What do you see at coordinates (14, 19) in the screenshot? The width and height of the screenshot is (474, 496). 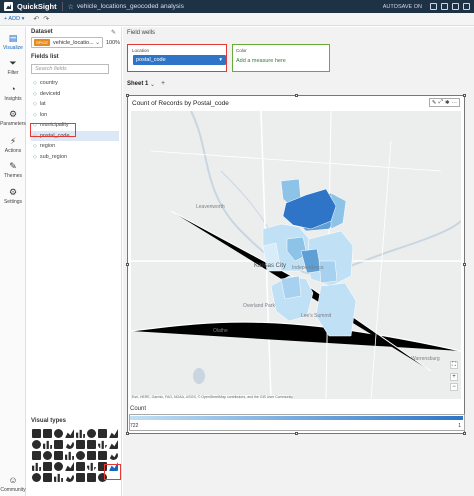 I see `add-button: + ADD ▾` at bounding box center [14, 19].